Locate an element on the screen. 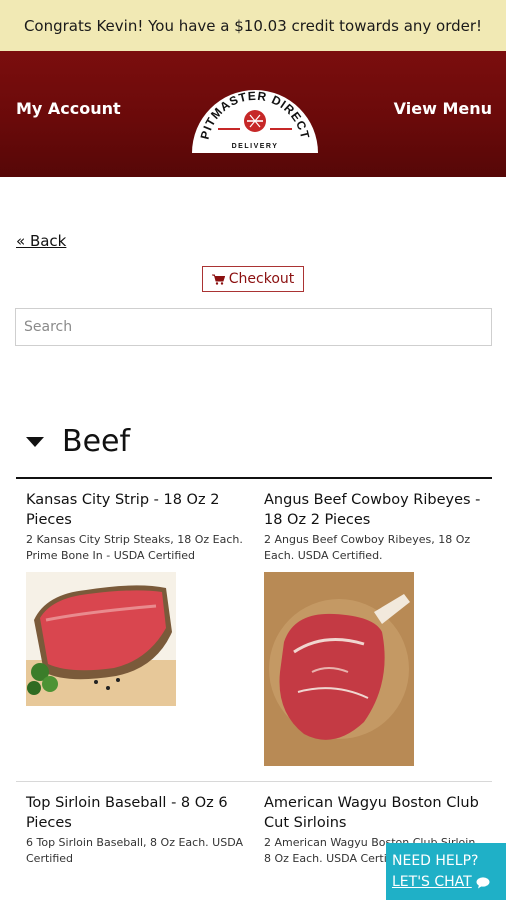 The image size is (506, 900). logo-subtitle: DELIVERY is located at coordinates (255, 146).